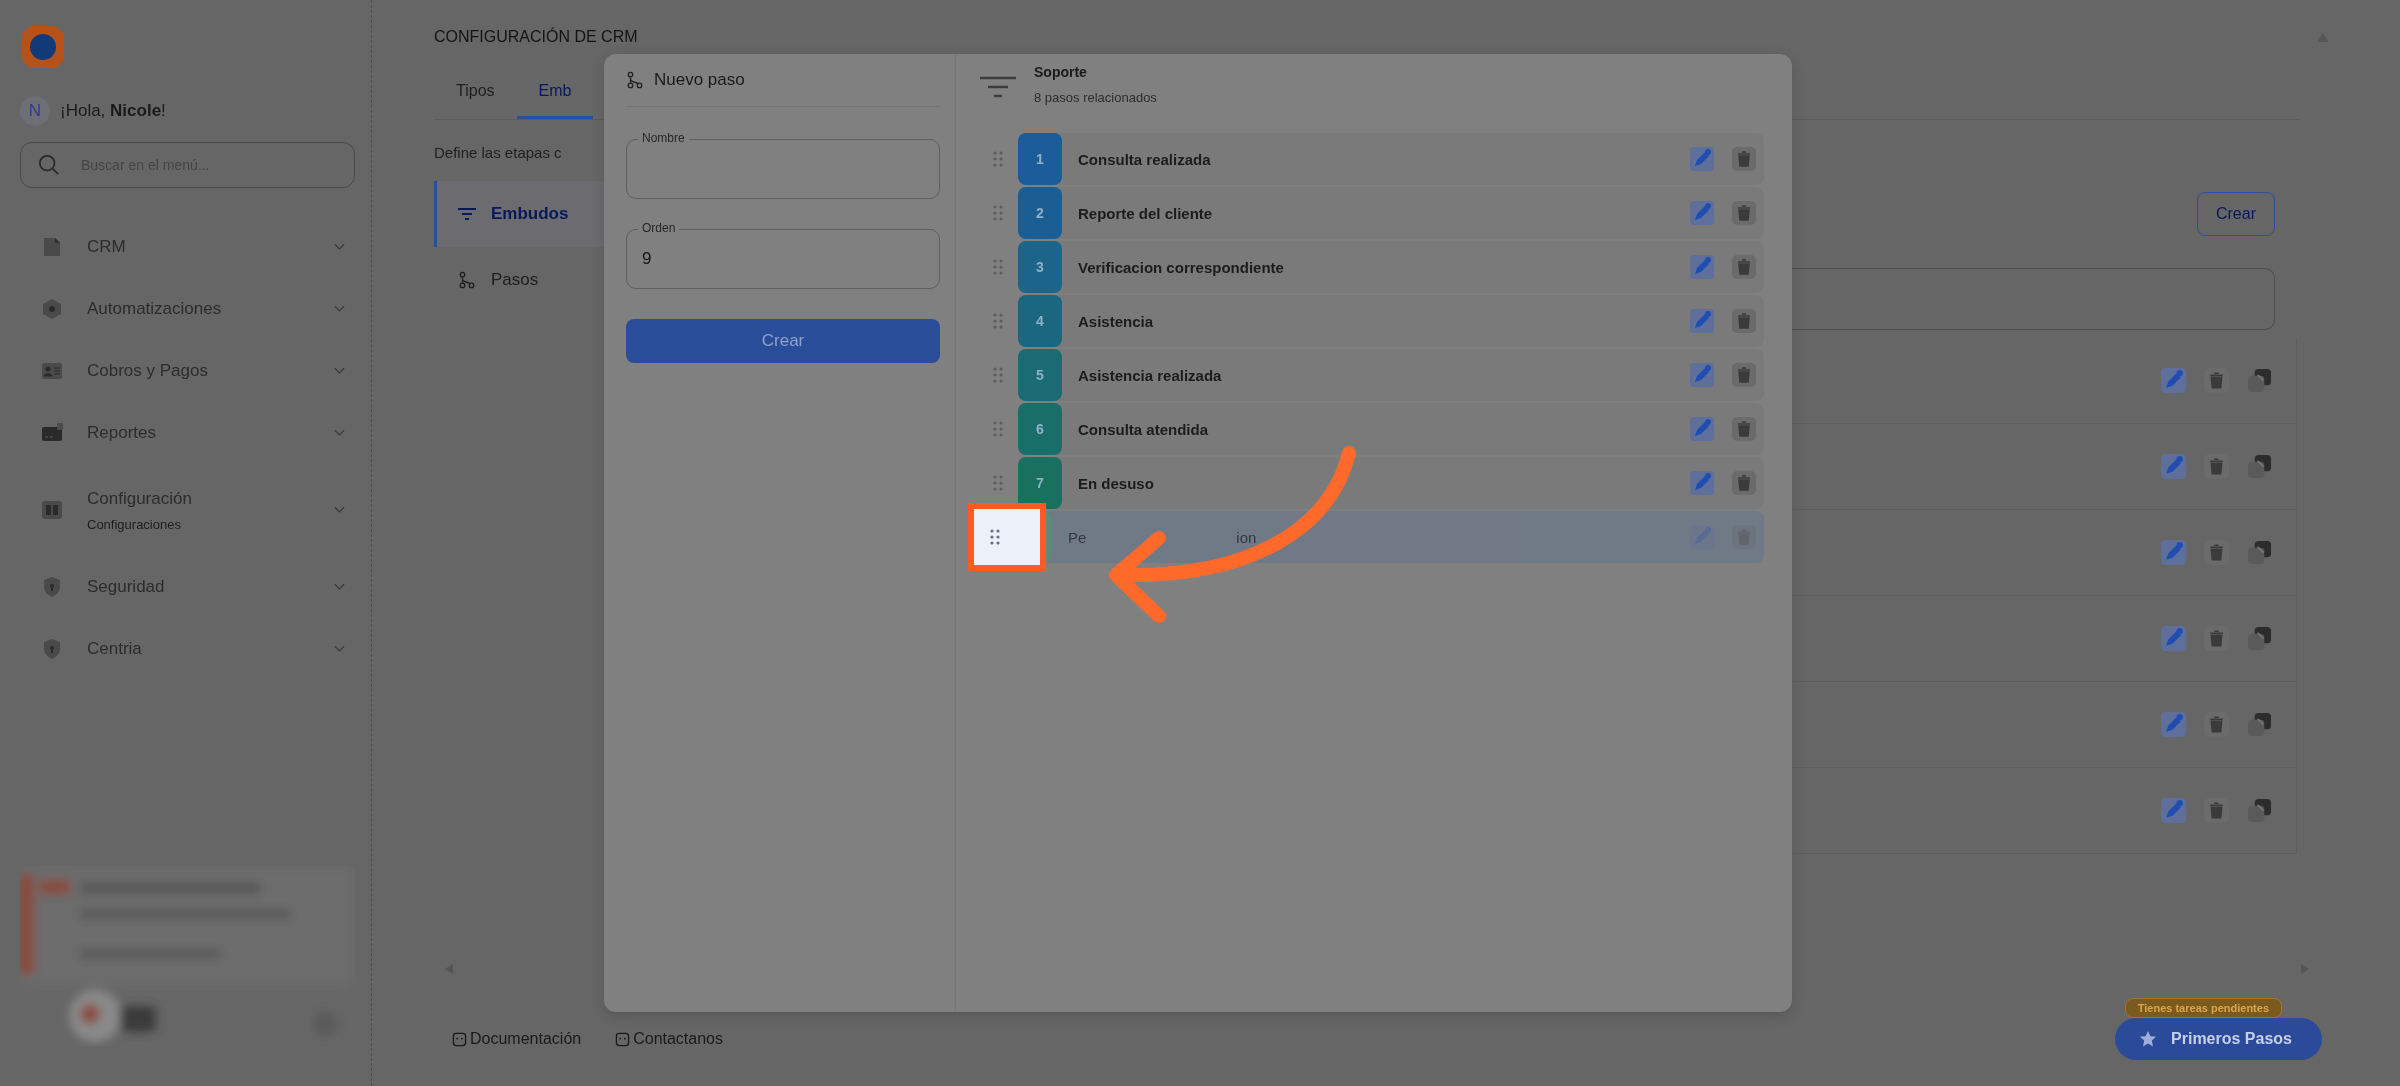 The height and width of the screenshot is (1086, 2400). I want to click on chat-icon, so click(623, 1039).